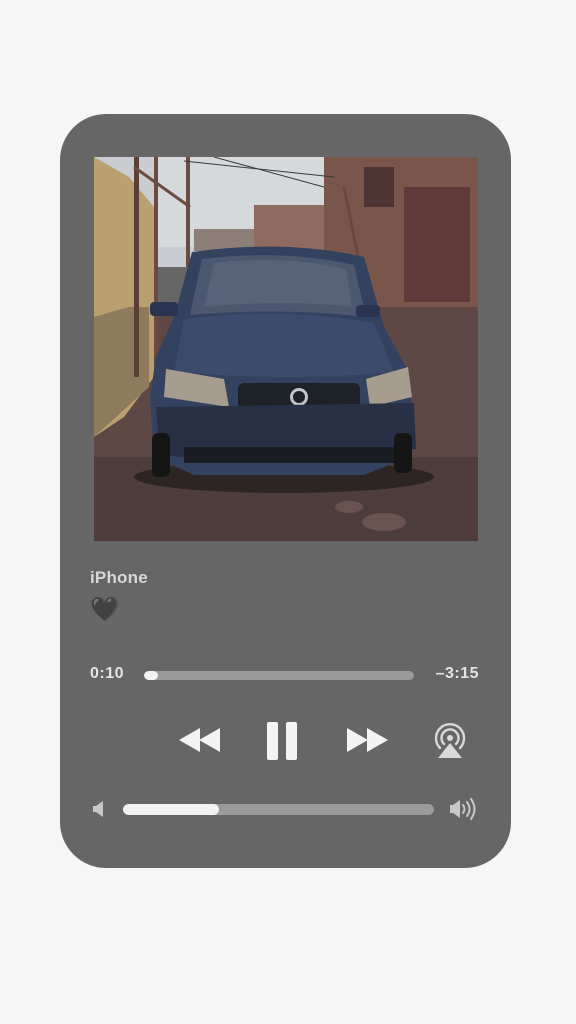  I want to click on pause-button, so click(282, 743).